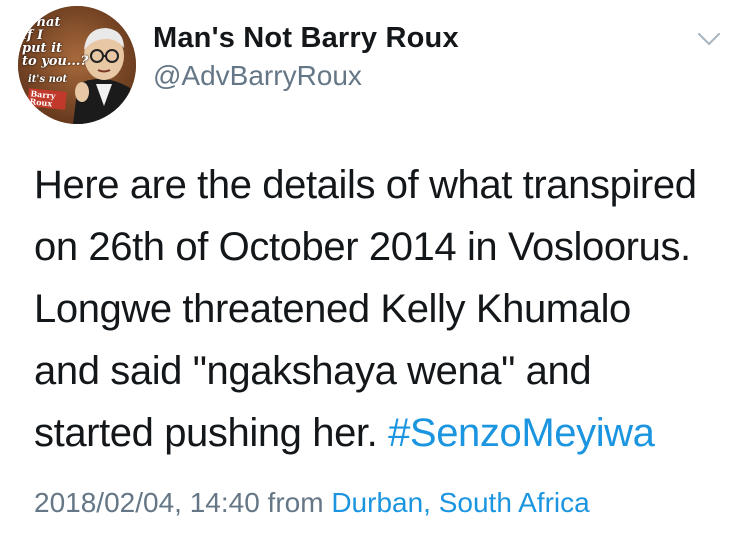  What do you see at coordinates (55, 42) in the screenshot?
I see `avatar-caption: What if I put it to you...?` at bounding box center [55, 42].